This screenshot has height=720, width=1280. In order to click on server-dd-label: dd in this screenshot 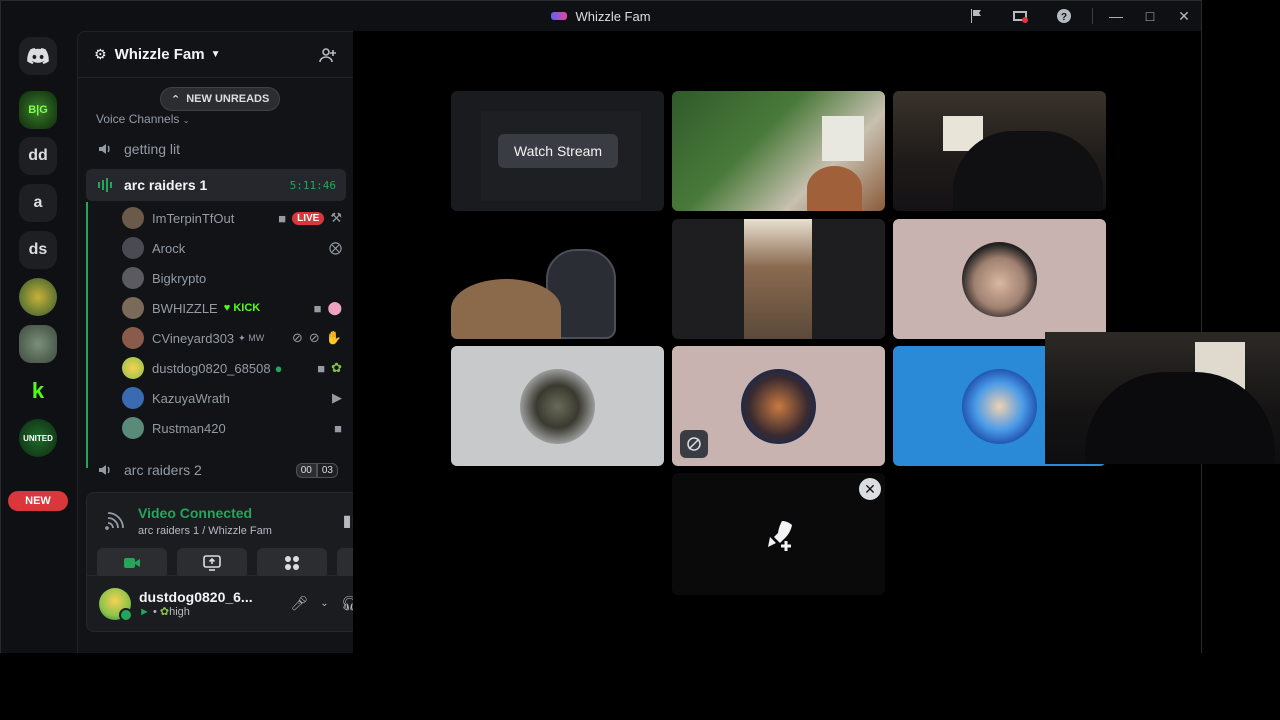, I will do `click(38, 155)`.